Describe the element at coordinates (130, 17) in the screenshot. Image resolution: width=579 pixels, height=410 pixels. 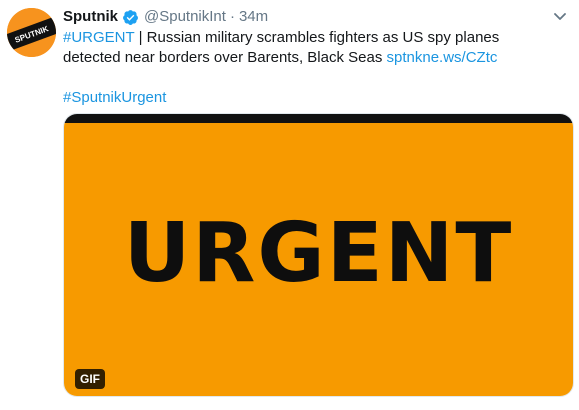
I see `verified-badge-icon` at that location.